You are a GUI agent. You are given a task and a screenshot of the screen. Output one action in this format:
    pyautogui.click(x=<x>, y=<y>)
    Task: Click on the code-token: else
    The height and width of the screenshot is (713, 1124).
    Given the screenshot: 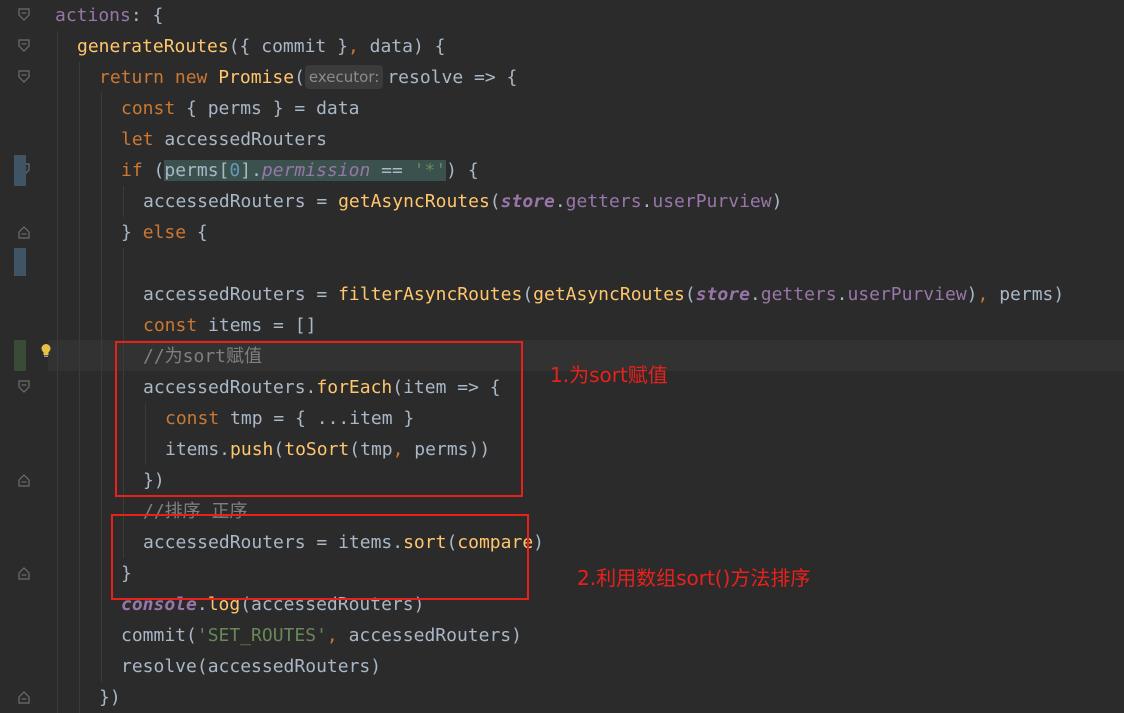 What is the action you would take?
    pyautogui.click(x=169, y=232)
    